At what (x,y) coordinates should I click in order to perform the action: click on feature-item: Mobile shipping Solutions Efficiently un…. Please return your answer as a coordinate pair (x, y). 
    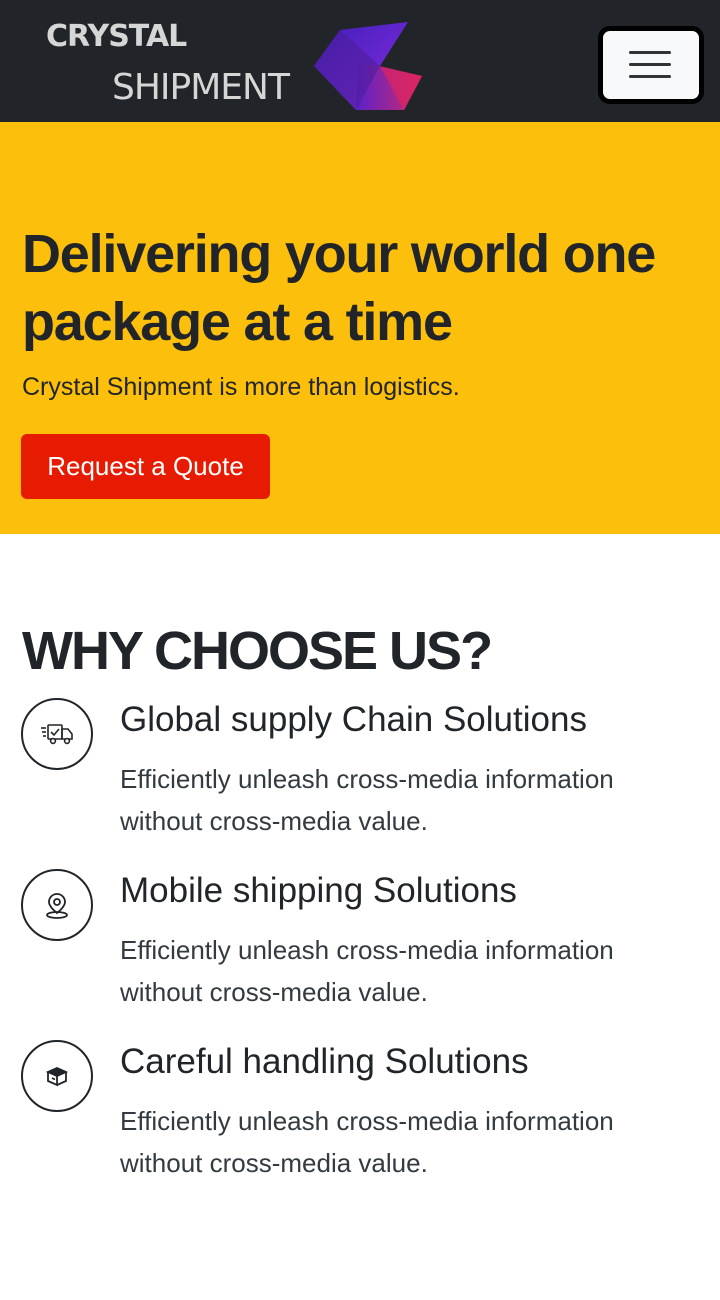
    Looking at the image, I should click on (360, 944).